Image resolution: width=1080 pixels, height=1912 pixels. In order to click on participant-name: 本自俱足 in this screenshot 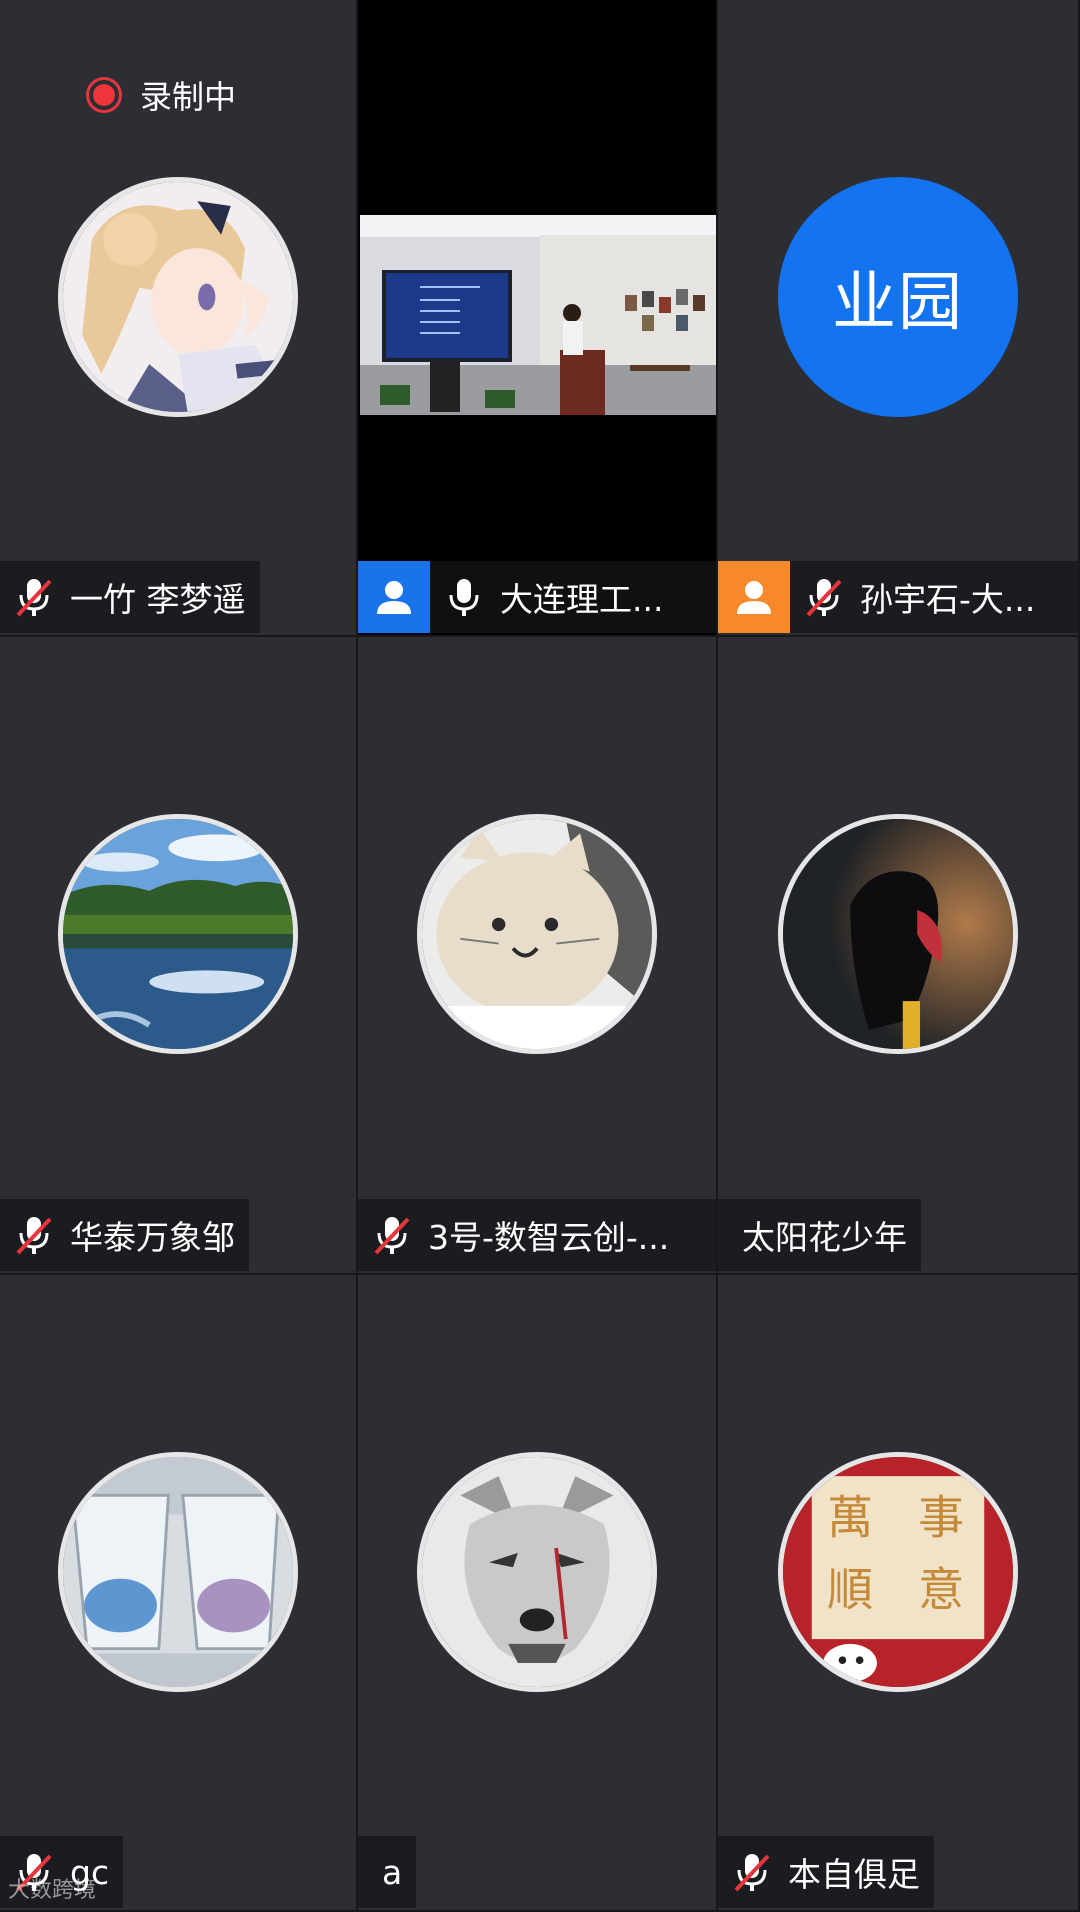, I will do `click(854, 1874)`.